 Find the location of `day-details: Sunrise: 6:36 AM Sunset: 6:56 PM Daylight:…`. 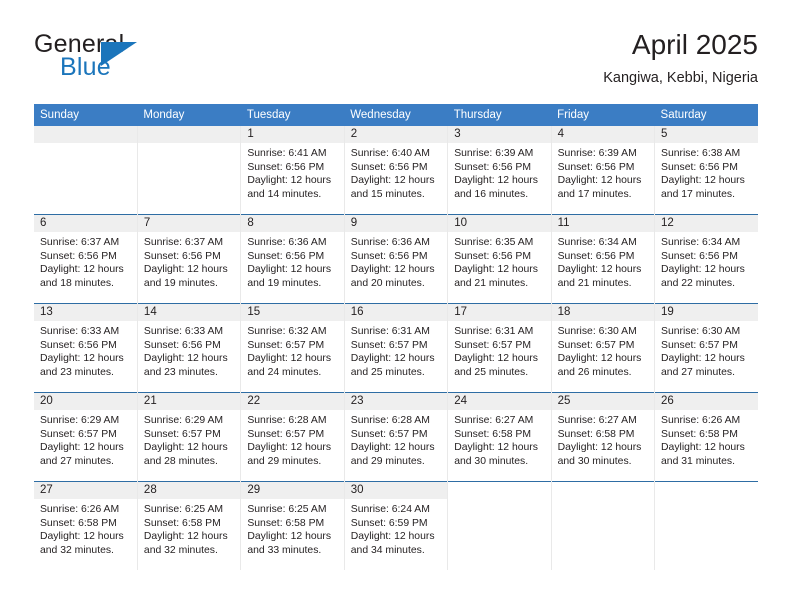

day-details: Sunrise: 6:36 AM Sunset: 6:56 PM Daylight:… is located at coordinates (396, 261).